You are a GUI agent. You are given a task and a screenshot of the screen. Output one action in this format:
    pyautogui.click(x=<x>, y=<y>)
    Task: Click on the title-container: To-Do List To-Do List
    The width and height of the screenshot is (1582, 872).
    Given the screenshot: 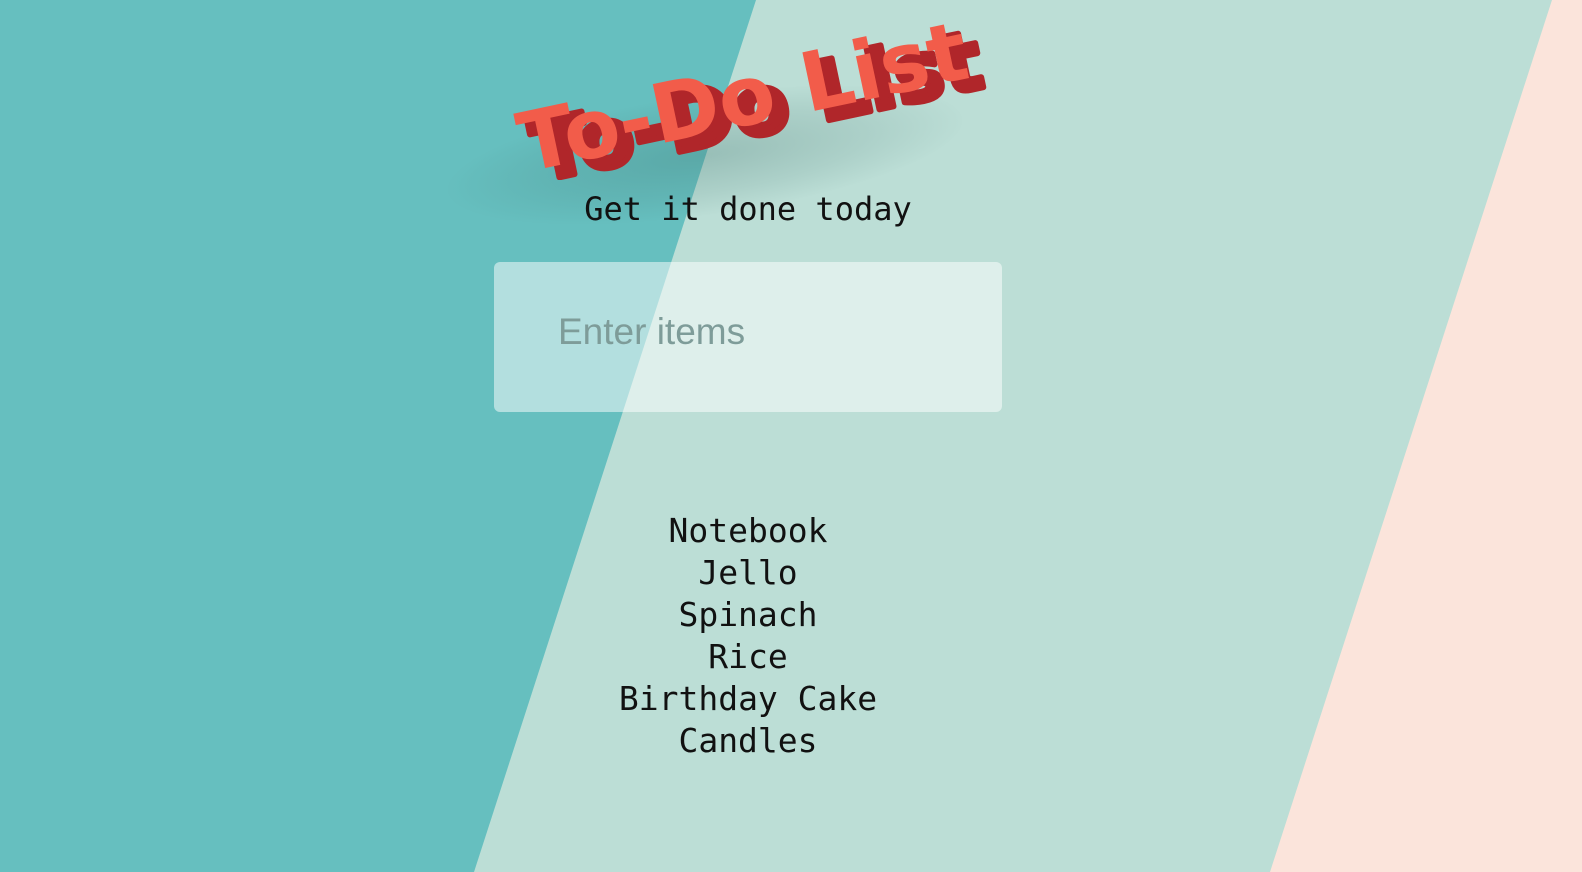 What is the action you would take?
    pyautogui.click(x=740, y=90)
    